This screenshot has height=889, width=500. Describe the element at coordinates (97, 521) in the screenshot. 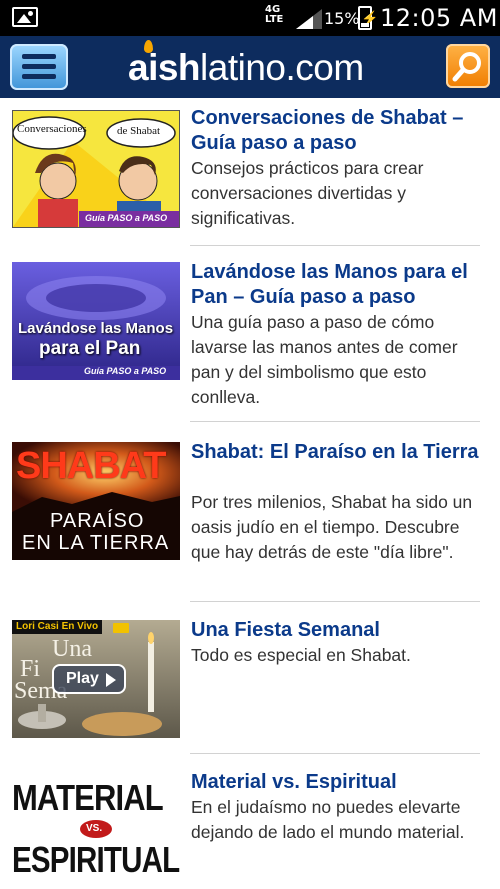

I see `thumb-text: PARAÍSO` at that location.